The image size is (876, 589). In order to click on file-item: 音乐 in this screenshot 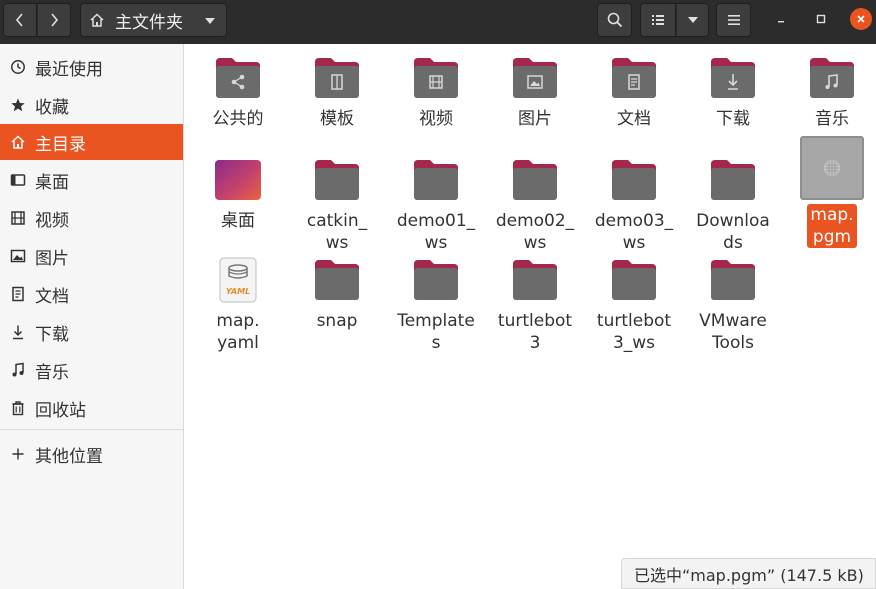, I will do `click(830, 90)`.